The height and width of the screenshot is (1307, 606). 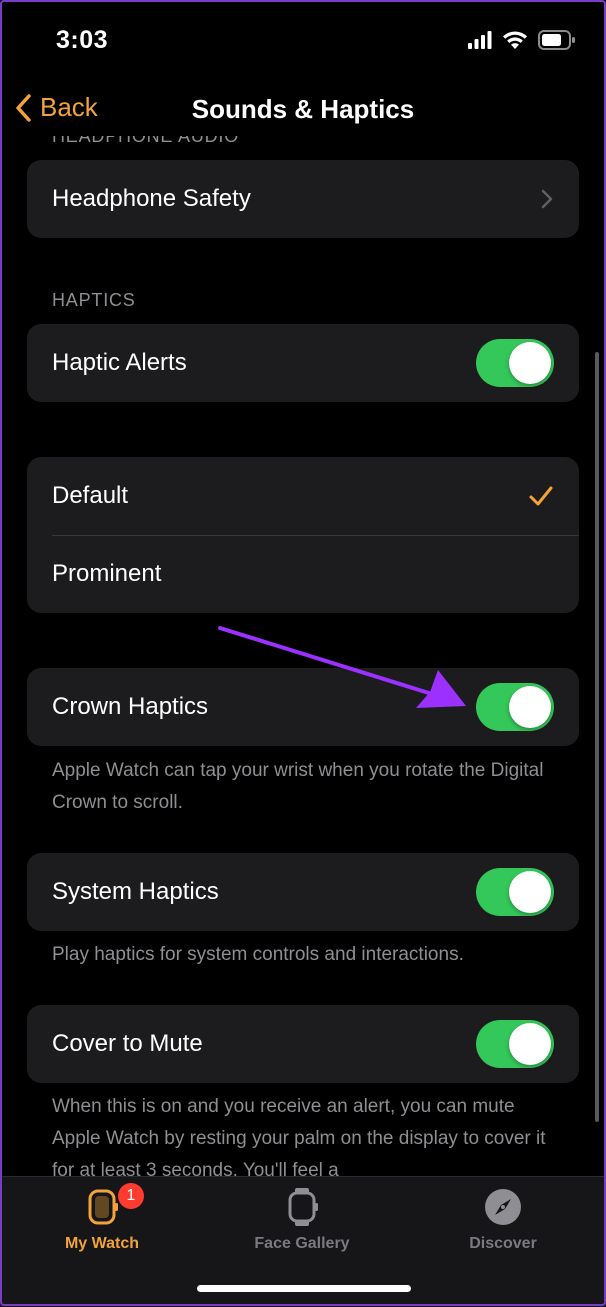 What do you see at coordinates (515, 40) in the screenshot?
I see `wifi-icon` at bounding box center [515, 40].